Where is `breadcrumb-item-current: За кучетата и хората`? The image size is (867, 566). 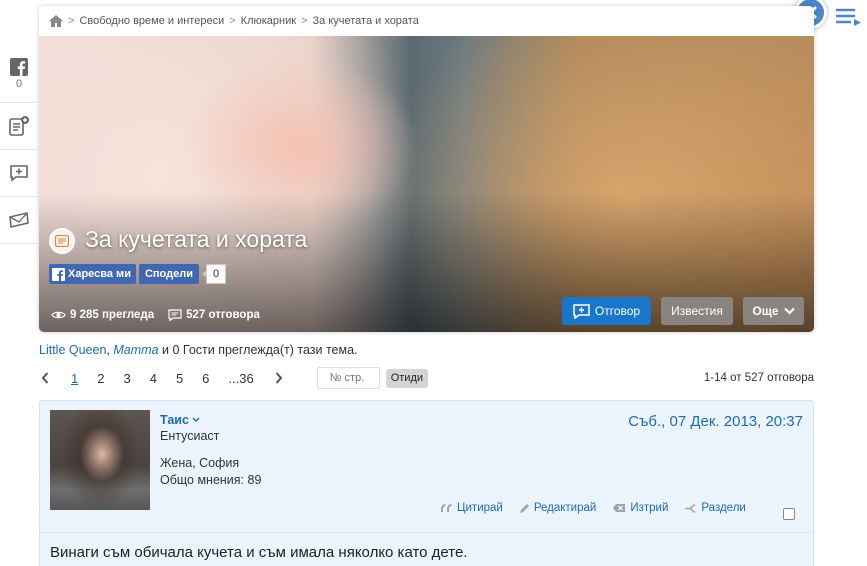
breadcrumb-item-current: За кучетата и хората is located at coordinates (366, 21).